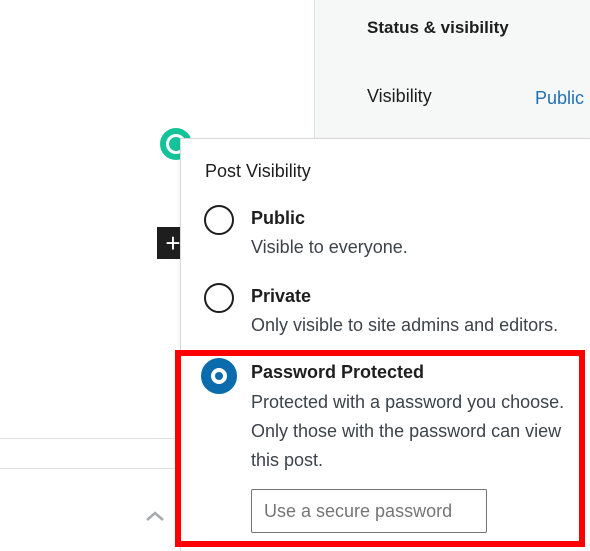 The image size is (590, 551). I want to click on option-label: Password Protected, so click(337, 372).